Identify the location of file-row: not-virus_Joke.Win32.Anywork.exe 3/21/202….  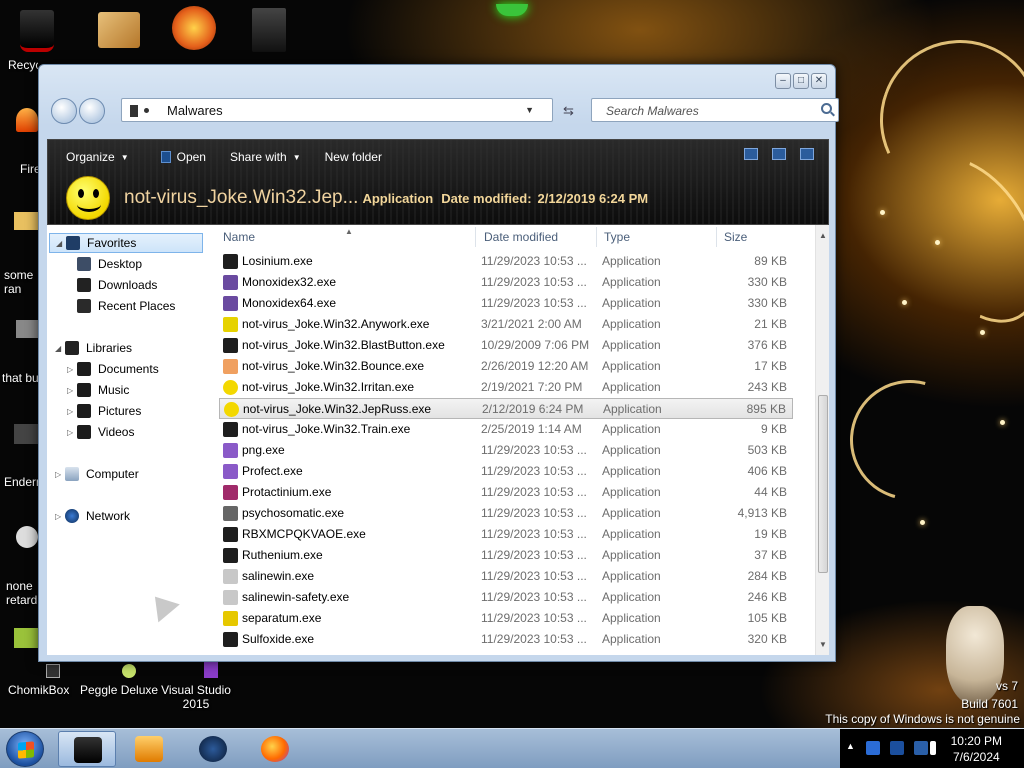
(506, 324).